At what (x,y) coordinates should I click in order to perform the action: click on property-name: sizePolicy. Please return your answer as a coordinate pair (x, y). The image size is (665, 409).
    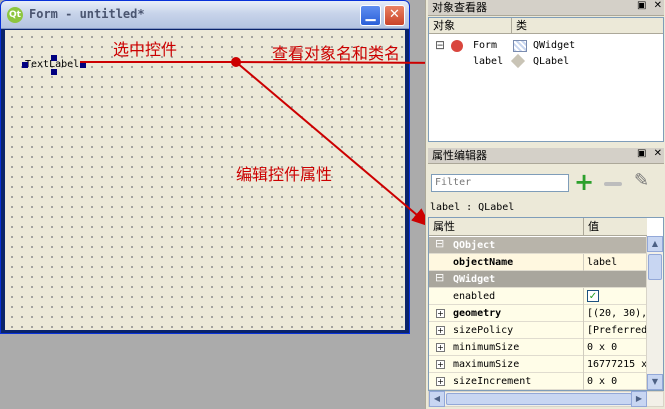
    Looking at the image, I should click on (483, 330).